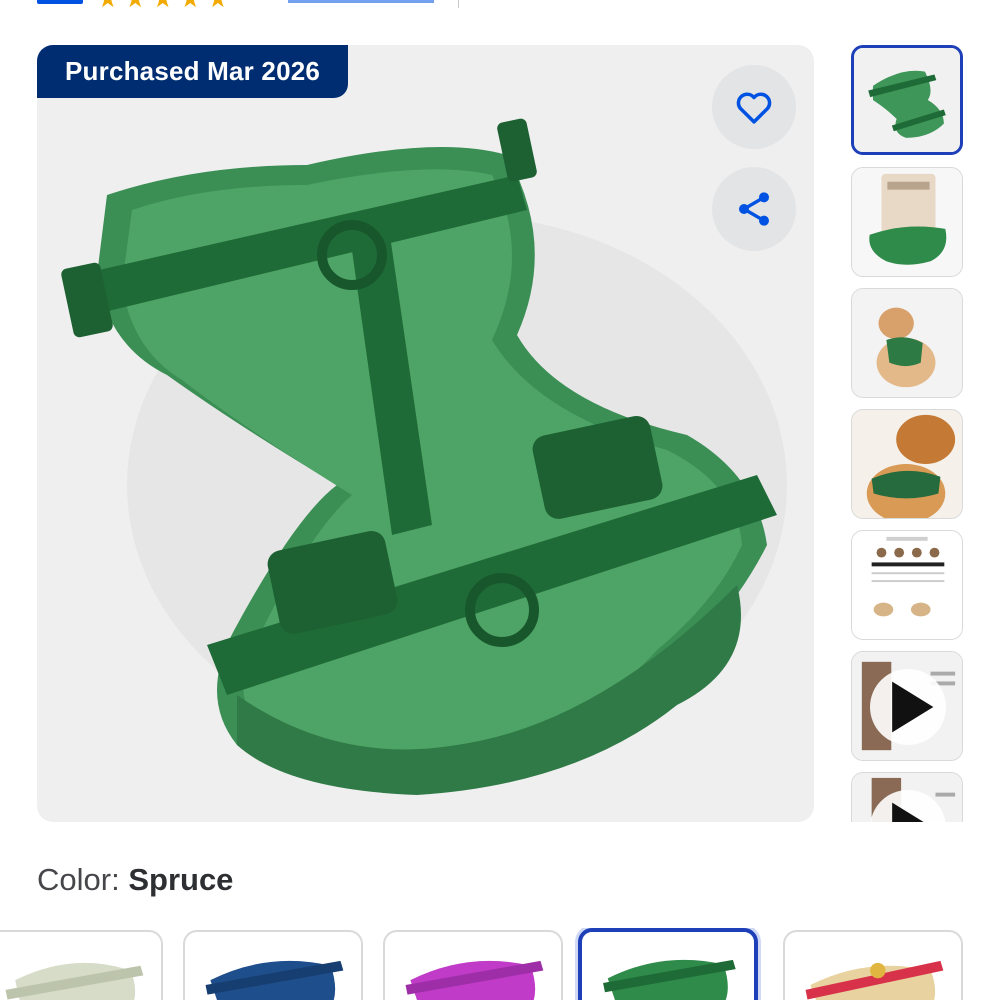 The height and width of the screenshot is (1000, 1000). I want to click on thumbnail-list, so click(907, 433).